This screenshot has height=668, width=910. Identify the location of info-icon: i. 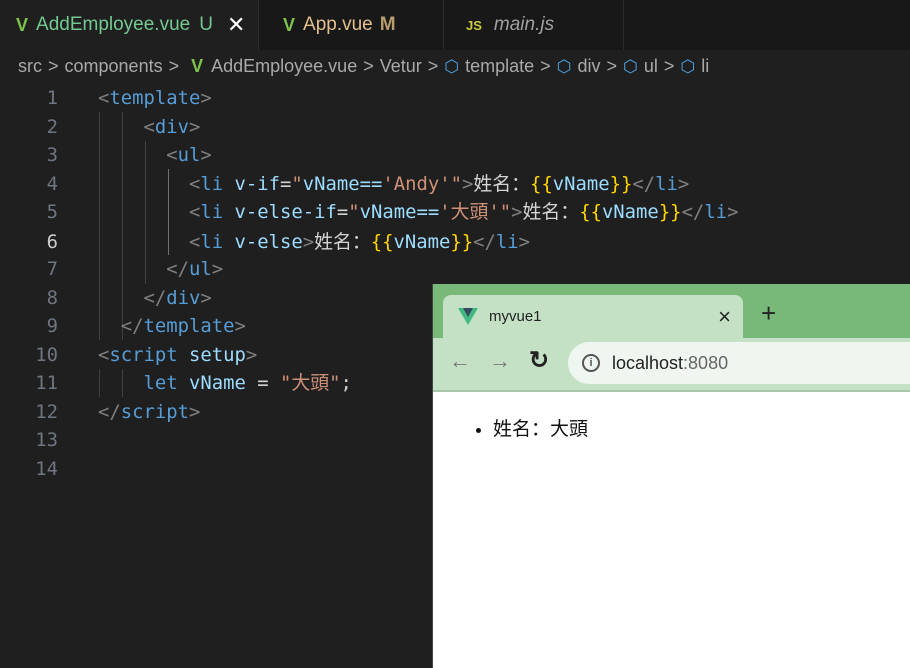
(591, 363).